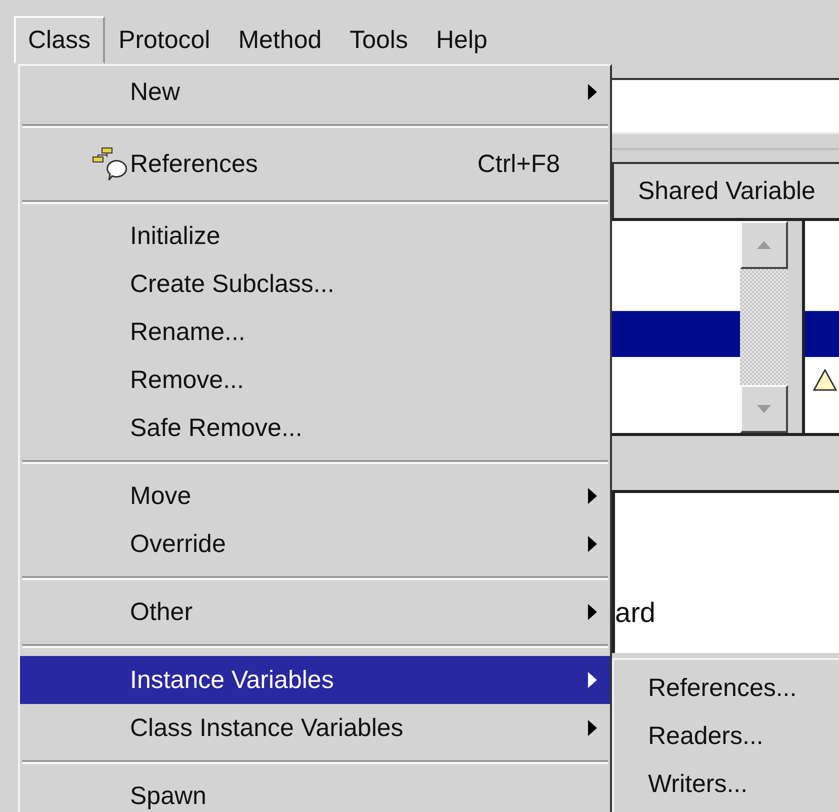  I want to click on find-field, so click(725, 106).